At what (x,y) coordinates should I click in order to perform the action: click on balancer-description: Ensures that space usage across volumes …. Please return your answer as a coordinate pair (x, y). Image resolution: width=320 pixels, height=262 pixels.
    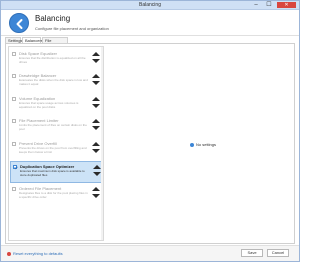
    Looking at the image, I should click on (49, 105).